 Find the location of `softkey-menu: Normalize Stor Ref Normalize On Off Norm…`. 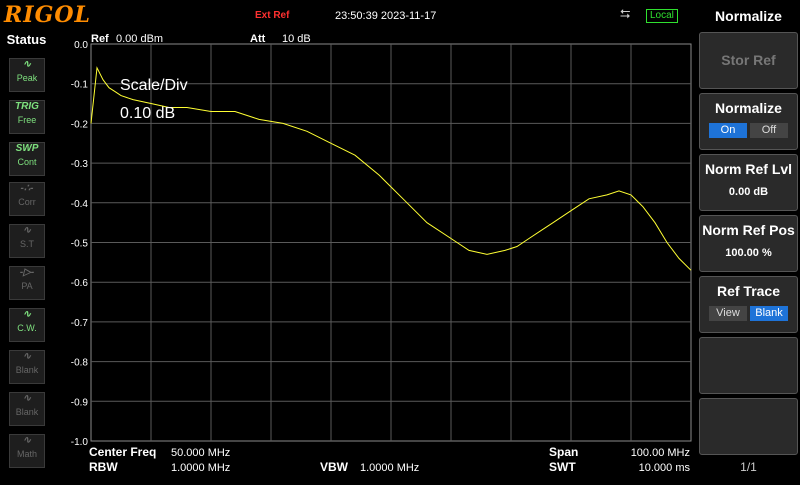

softkey-menu: Normalize Stor Ref Normalize On Off Norm… is located at coordinates (748, 240).